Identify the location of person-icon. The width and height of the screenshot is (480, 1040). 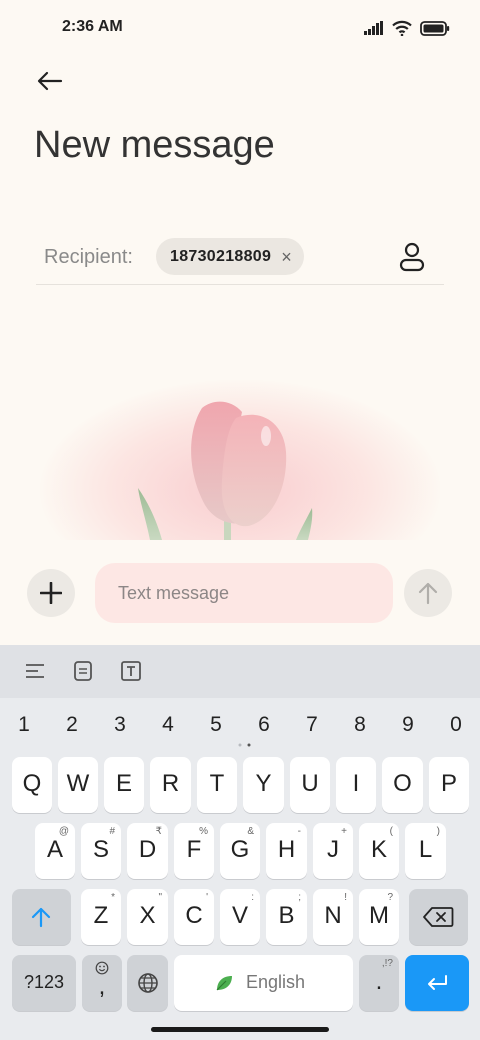
(412, 257).